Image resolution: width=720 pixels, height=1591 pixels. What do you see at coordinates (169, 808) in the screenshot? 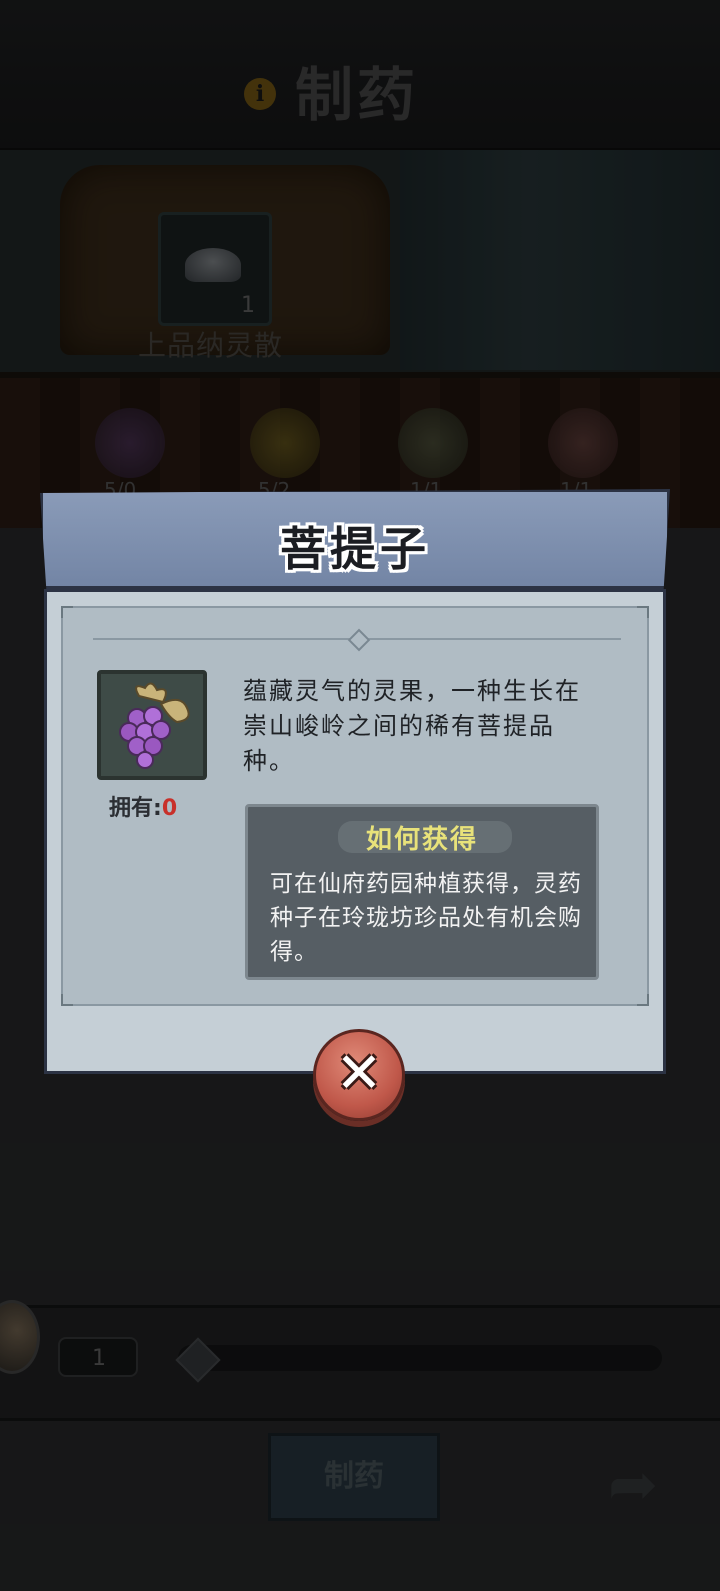
I see `owned-value: 0` at bounding box center [169, 808].